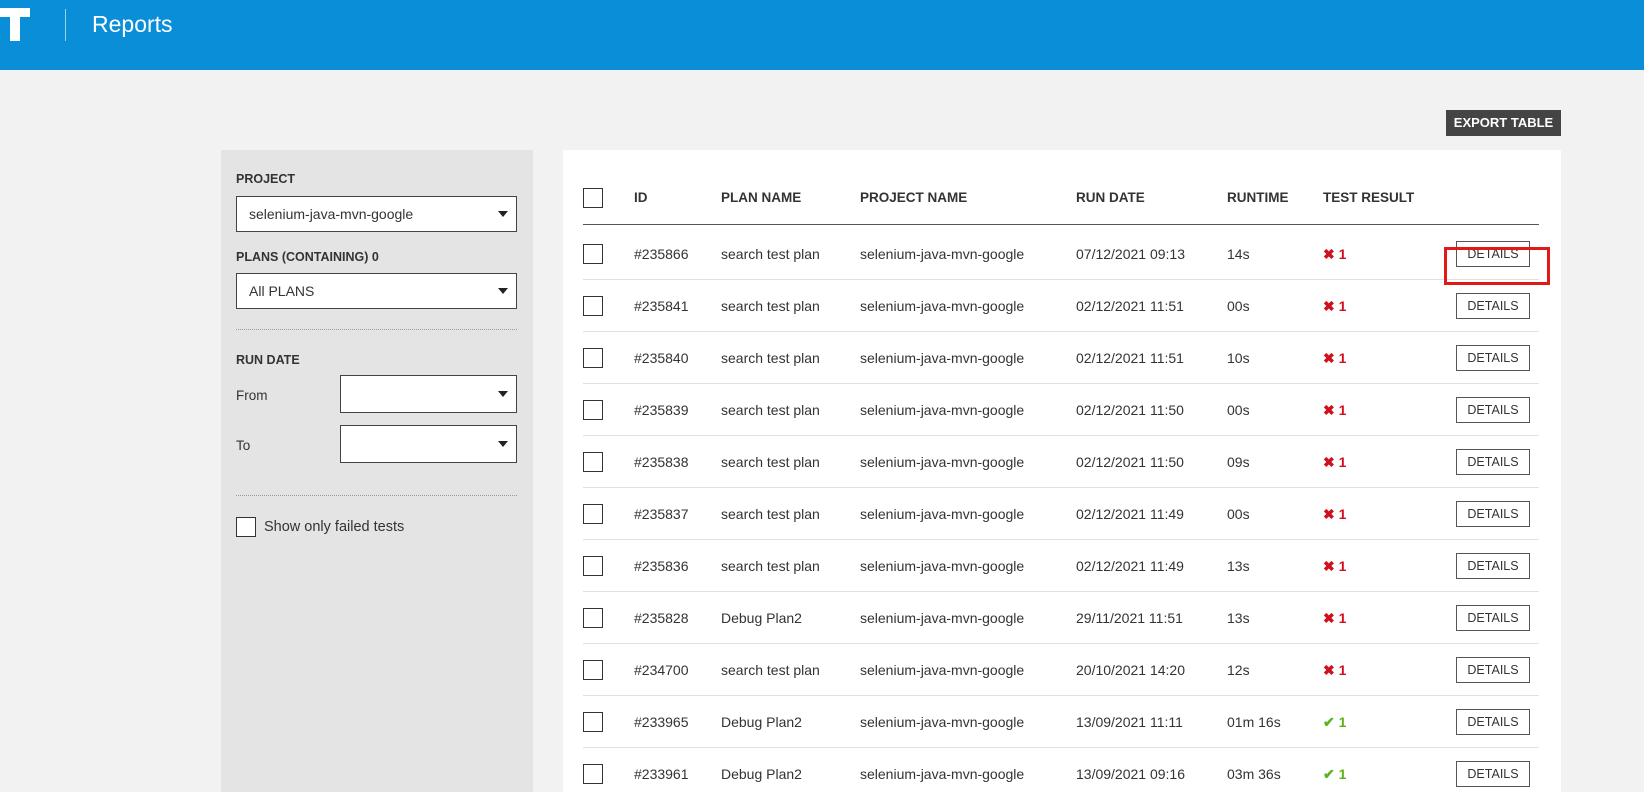 The height and width of the screenshot is (792, 1644). I want to click on header-id: ID, so click(641, 197).